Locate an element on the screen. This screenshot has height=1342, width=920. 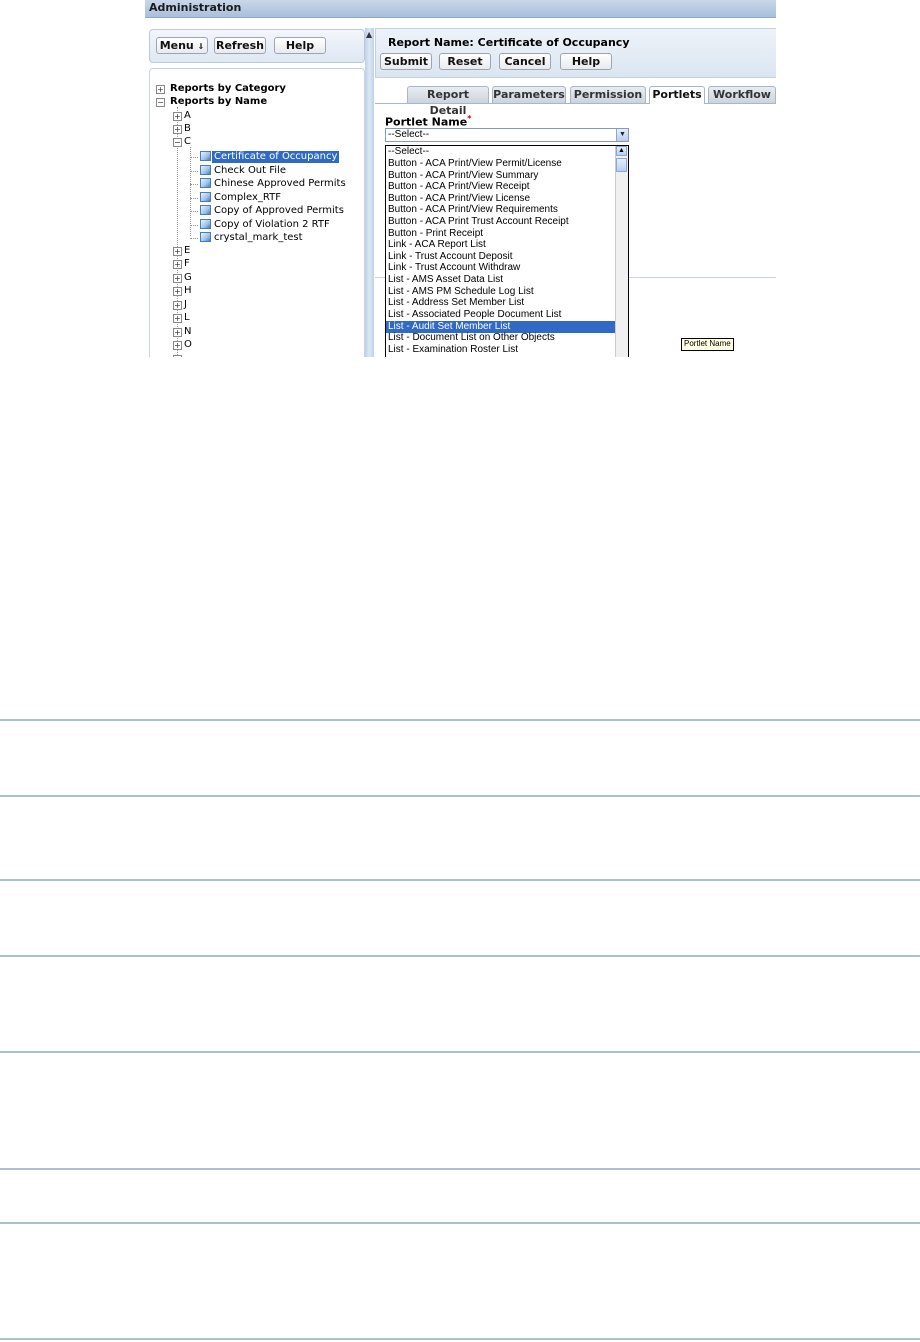
tree-report-item: Check Out File is located at coordinates (250, 171).